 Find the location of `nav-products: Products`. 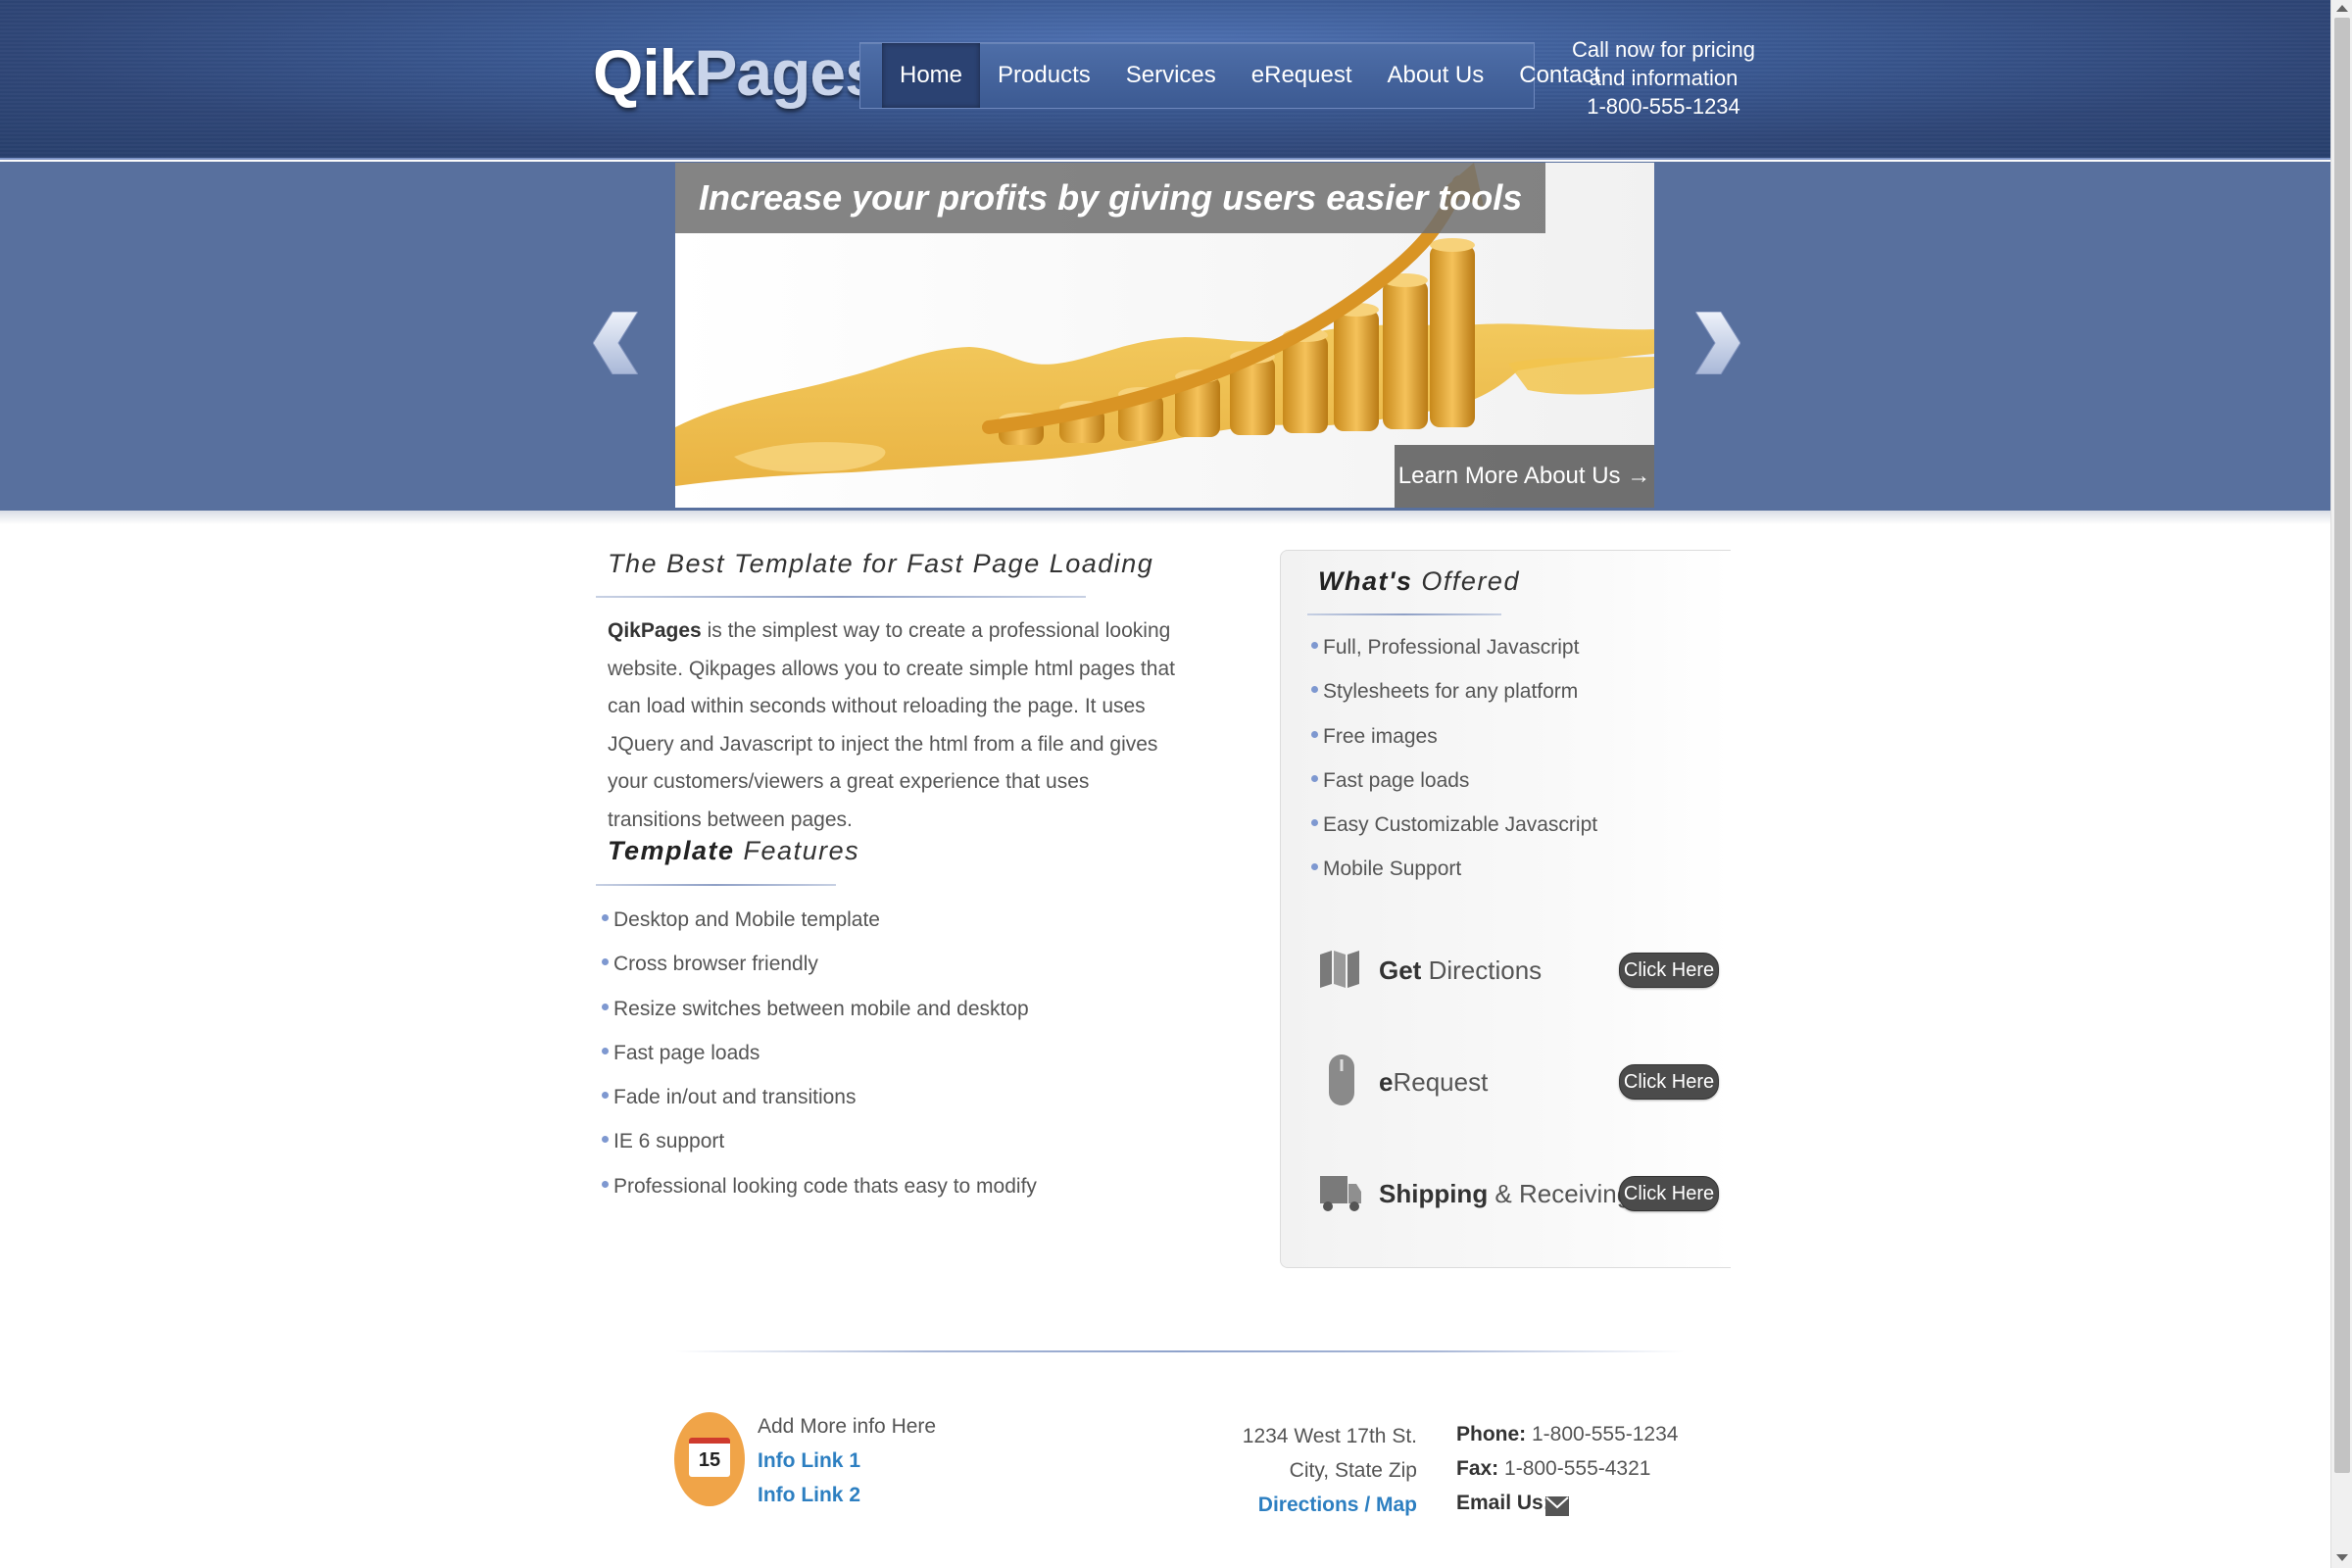

nav-products: Products is located at coordinates (1044, 75).